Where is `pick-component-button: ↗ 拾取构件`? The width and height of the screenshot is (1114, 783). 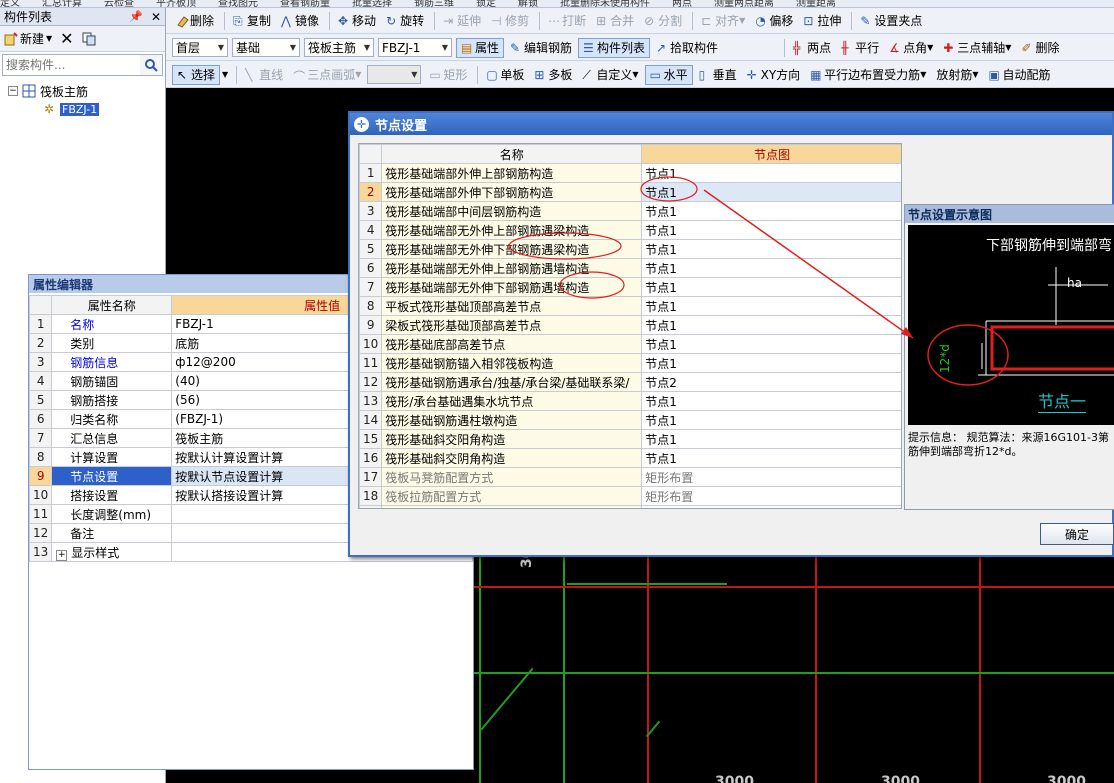 pick-component-button: ↗ 拾取构件 is located at coordinates (687, 48).